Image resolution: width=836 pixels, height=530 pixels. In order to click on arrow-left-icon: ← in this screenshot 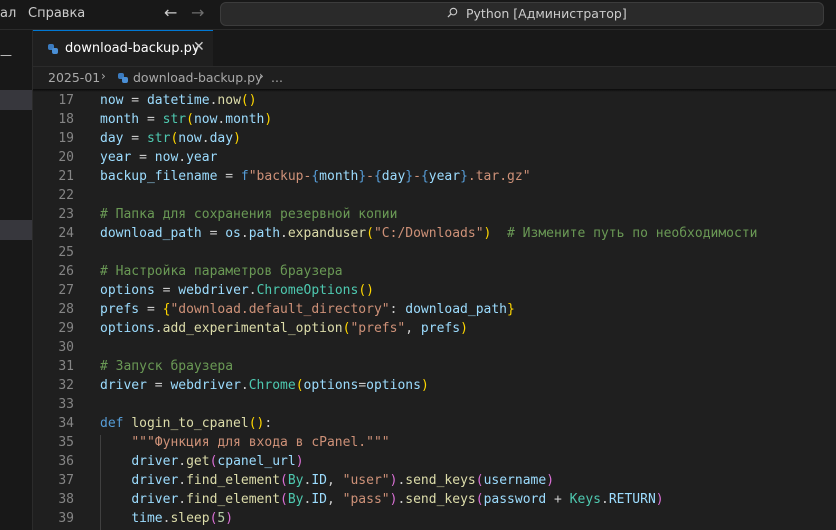, I will do `click(170, 12)`.